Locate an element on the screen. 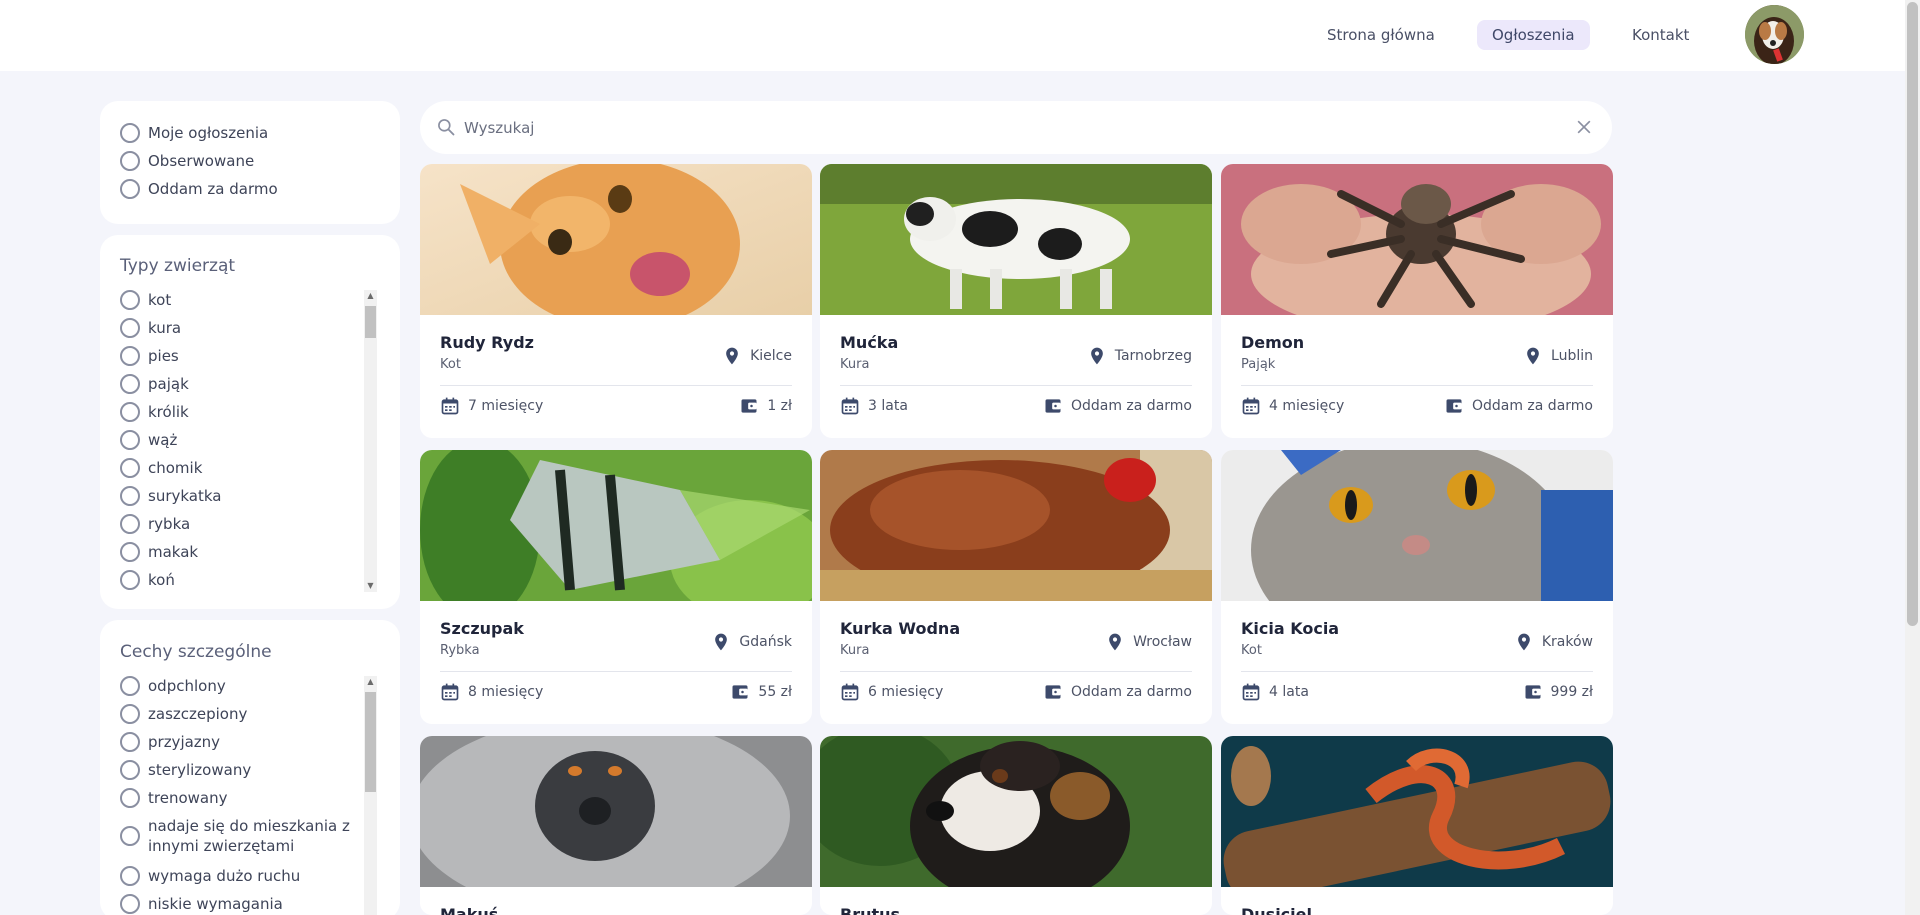 This screenshot has height=915, width=1920. listing-card: Kicia Kocia Kot Kraków 4 lata 999 zł is located at coordinates (1417, 587).